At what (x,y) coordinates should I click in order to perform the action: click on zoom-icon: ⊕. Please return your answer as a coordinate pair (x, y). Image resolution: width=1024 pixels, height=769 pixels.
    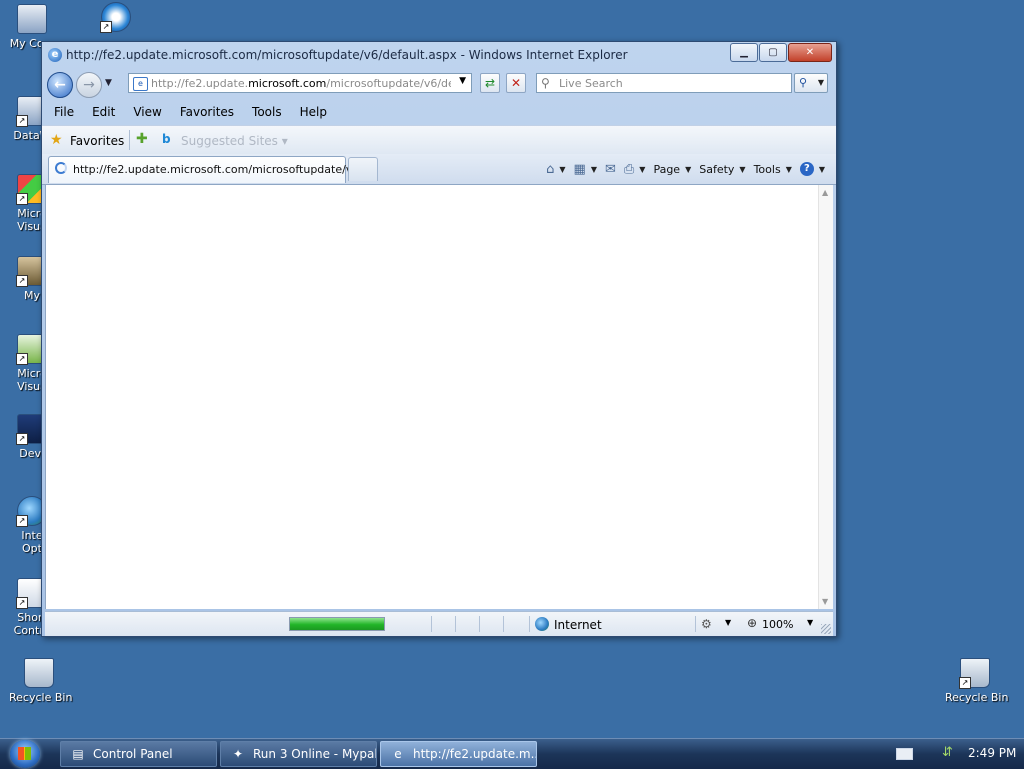
    Looking at the image, I should click on (752, 623).